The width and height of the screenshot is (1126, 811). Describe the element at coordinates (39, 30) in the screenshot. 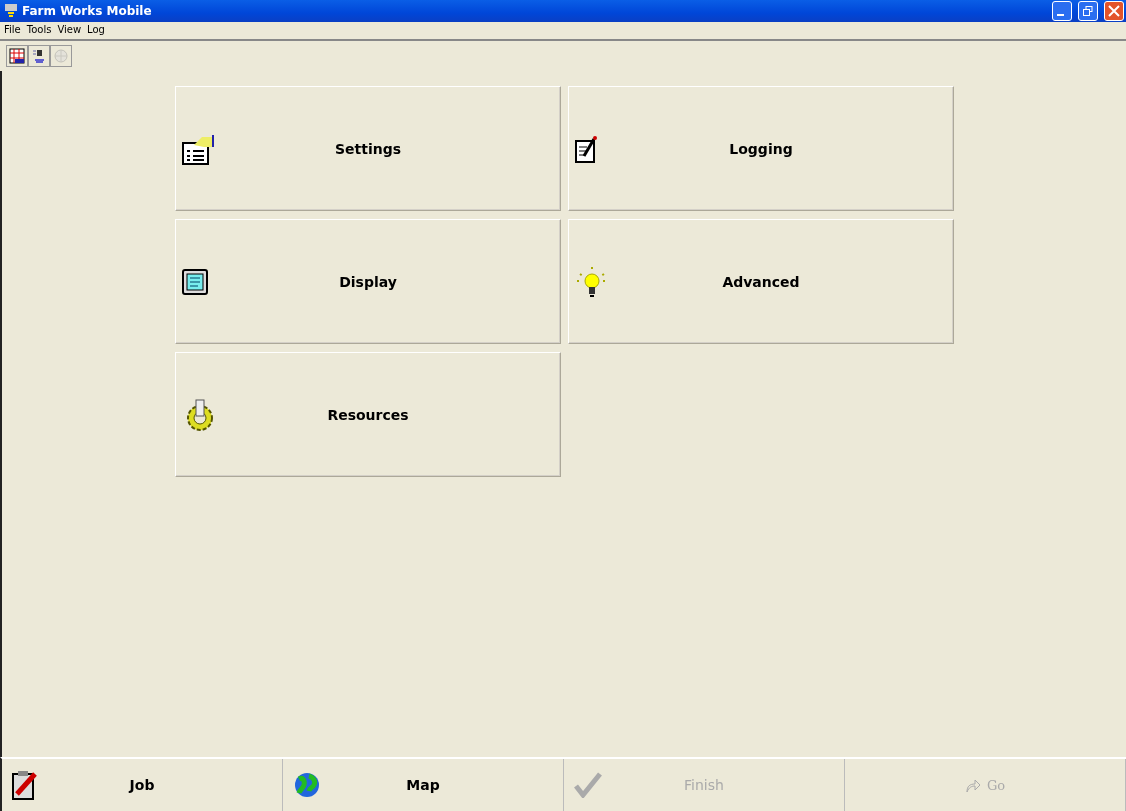

I see `menu-item: Tools` at that location.